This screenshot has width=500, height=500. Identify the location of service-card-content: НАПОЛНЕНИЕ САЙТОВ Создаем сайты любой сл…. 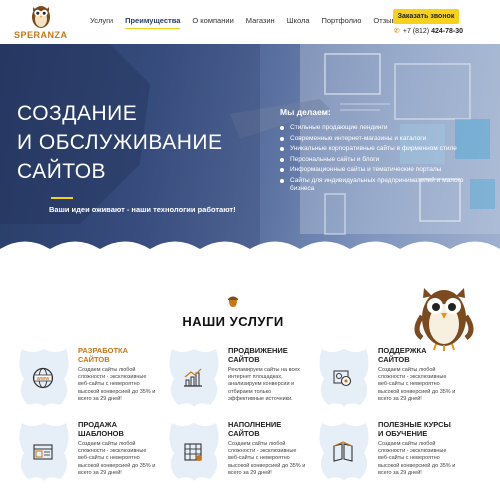
(228, 460).